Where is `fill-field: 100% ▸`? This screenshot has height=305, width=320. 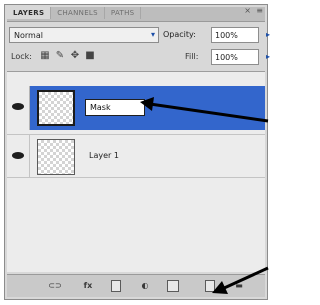 fill-field: 100% ▸ is located at coordinates (240, 57).